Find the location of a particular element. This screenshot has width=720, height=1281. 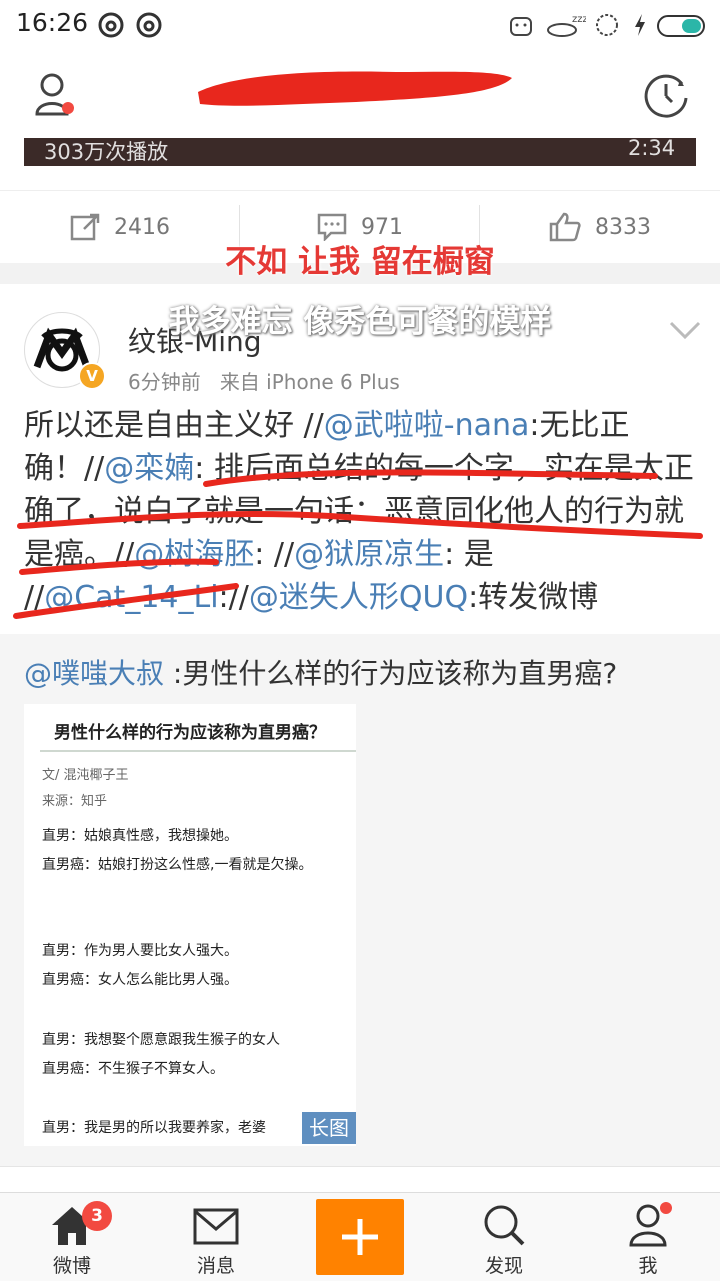

tab-discover: 发现 is located at coordinates (504, 1237).